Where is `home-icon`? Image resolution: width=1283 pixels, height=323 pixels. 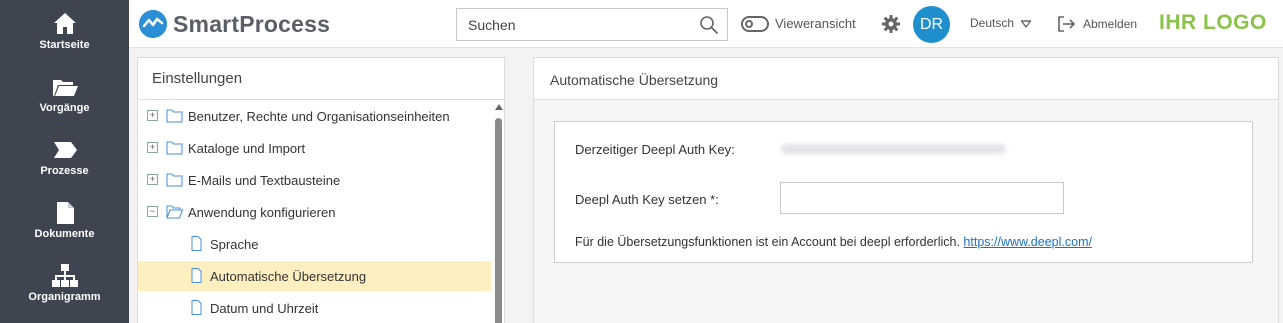 home-icon is located at coordinates (64, 23).